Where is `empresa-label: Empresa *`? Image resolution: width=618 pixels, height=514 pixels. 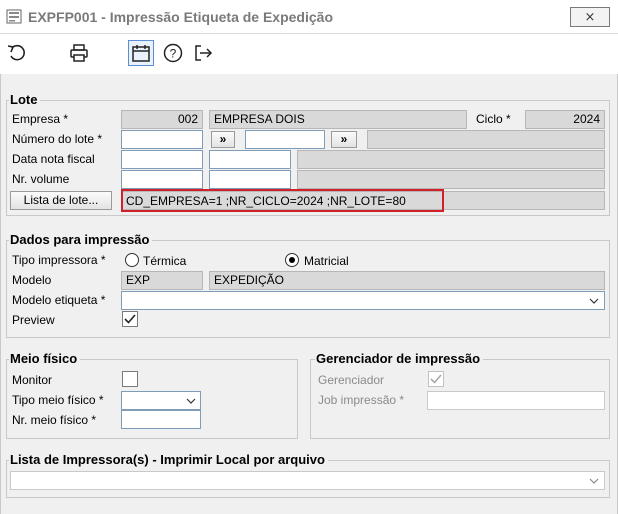 empresa-label: Empresa * is located at coordinates (40, 119).